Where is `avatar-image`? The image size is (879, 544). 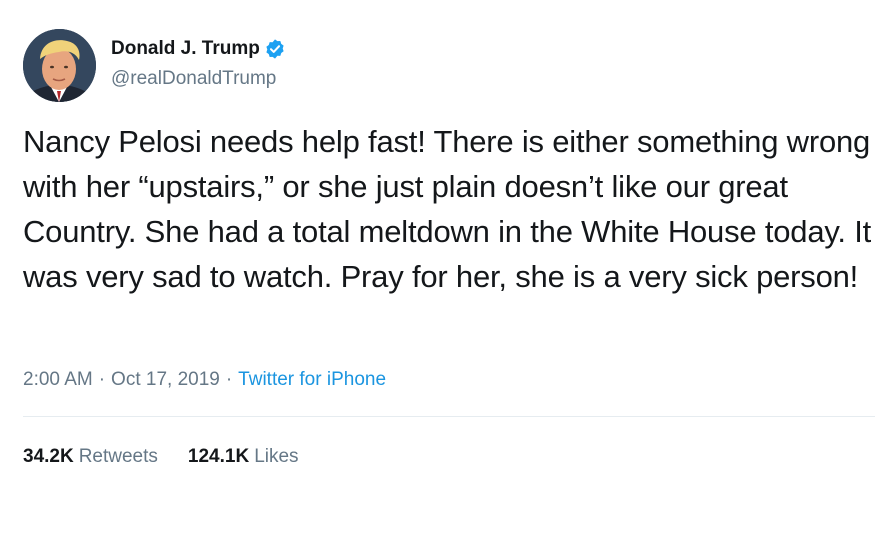
avatar-image is located at coordinates (59, 65).